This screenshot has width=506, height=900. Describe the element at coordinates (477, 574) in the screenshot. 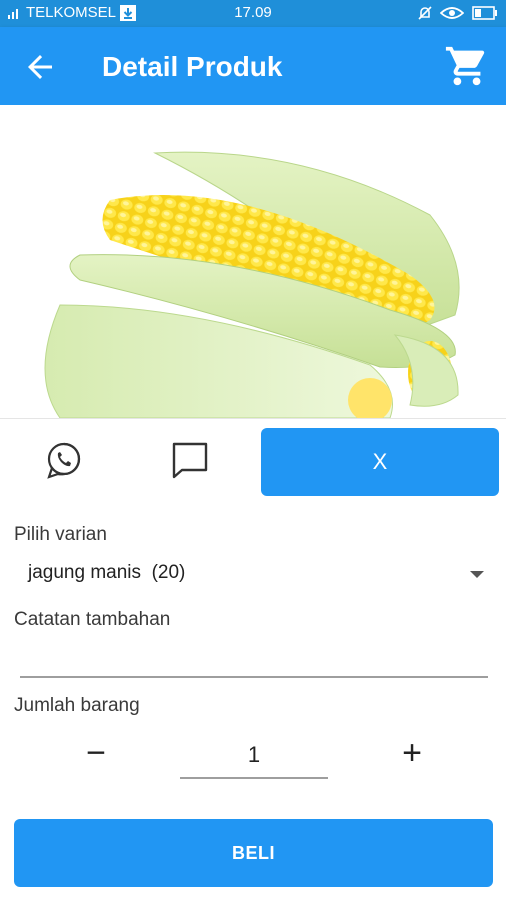

I see `dropdown-caret-icon` at that location.